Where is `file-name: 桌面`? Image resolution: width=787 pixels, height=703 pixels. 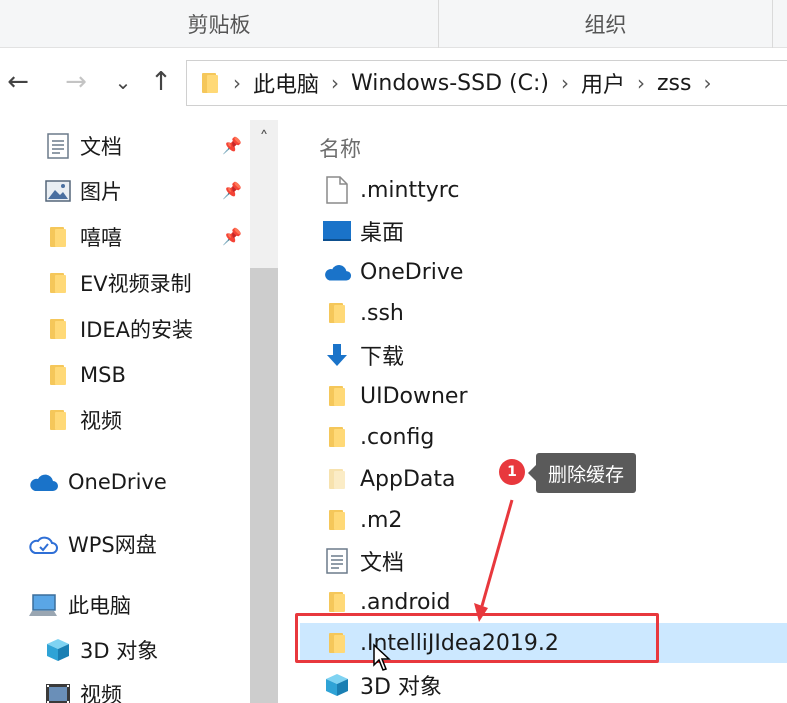 file-name: 桌面 is located at coordinates (382, 233).